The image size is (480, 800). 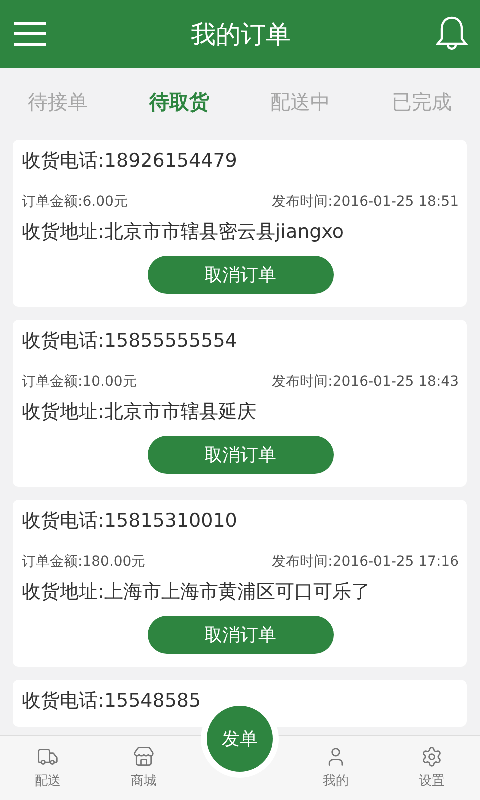 I want to click on amount-text: 订单金额:10.00元, so click(x=79, y=382).